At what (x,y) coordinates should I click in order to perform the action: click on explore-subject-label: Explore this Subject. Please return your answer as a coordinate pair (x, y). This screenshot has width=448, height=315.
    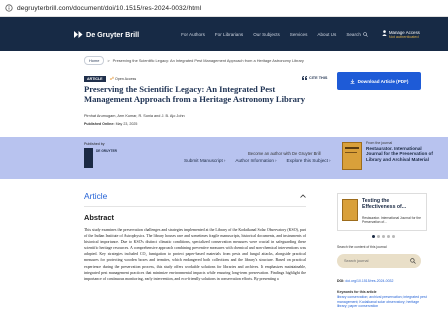
    Looking at the image, I should click on (307, 160).